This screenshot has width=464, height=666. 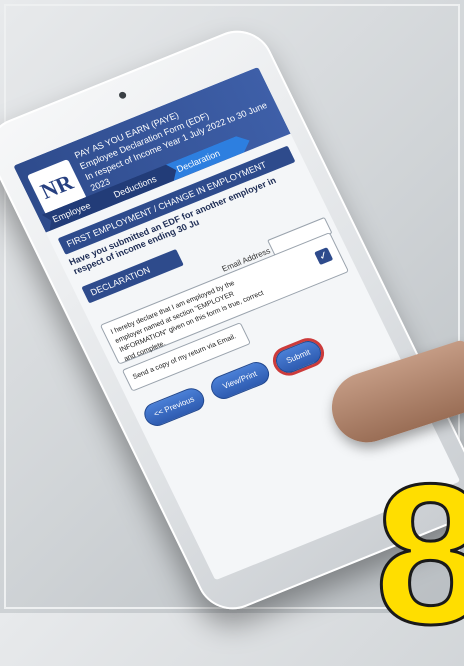 What do you see at coordinates (419, 554) in the screenshot?
I see `step-number: 8` at bounding box center [419, 554].